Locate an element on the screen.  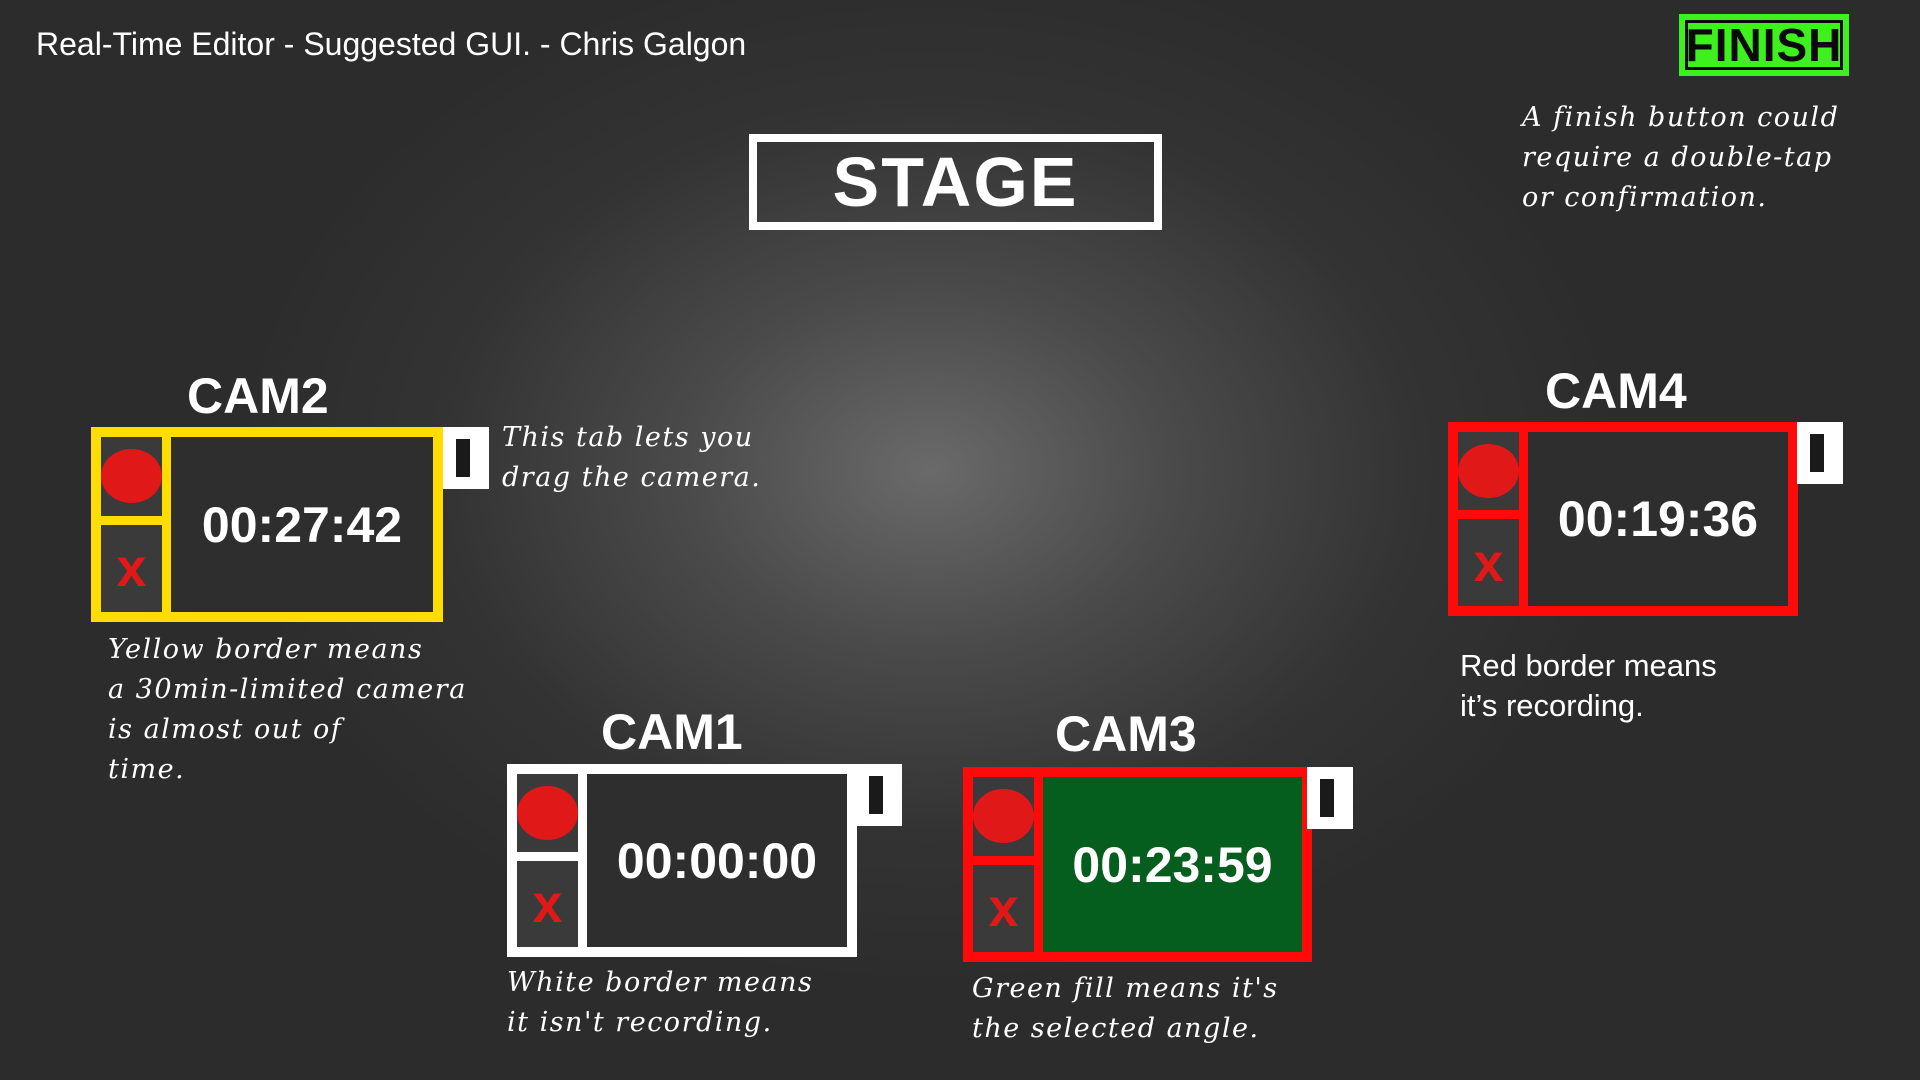
drag-tab-cam3 is located at coordinates (1330, 798).